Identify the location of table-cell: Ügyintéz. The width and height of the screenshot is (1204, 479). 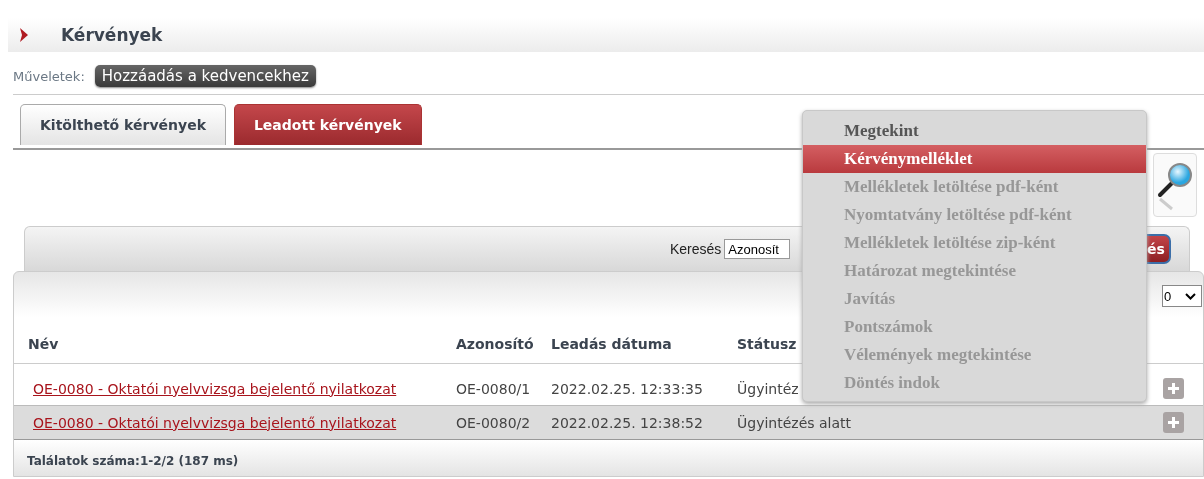
(768, 388).